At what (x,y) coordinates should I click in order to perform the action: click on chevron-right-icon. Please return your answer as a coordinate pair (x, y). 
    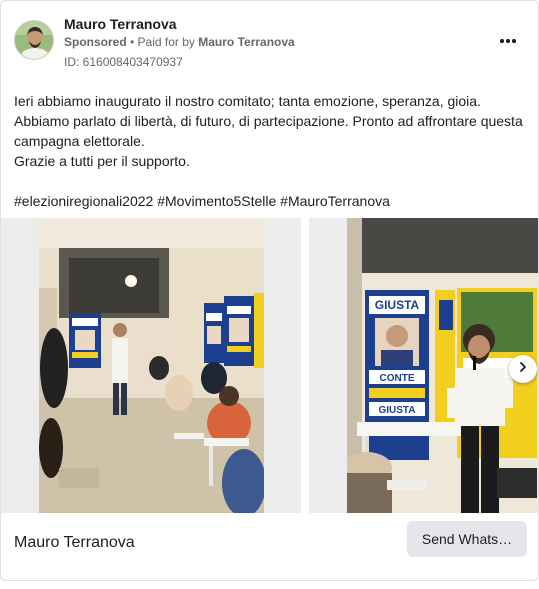
    Looking at the image, I should click on (523, 369).